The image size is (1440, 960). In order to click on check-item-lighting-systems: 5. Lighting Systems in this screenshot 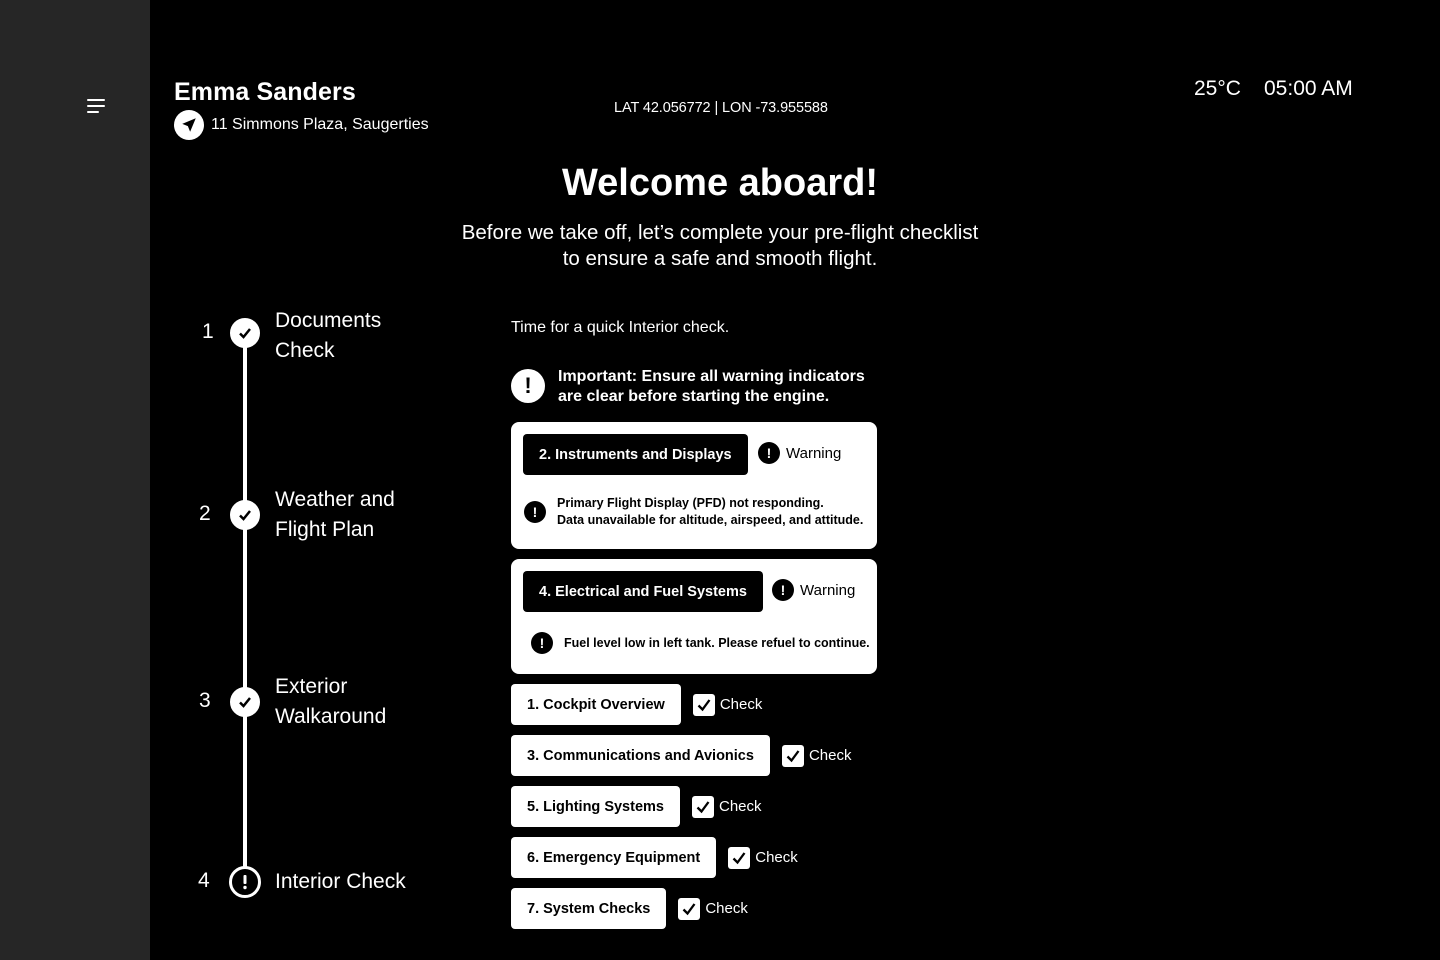, I will do `click(595, 806)`.